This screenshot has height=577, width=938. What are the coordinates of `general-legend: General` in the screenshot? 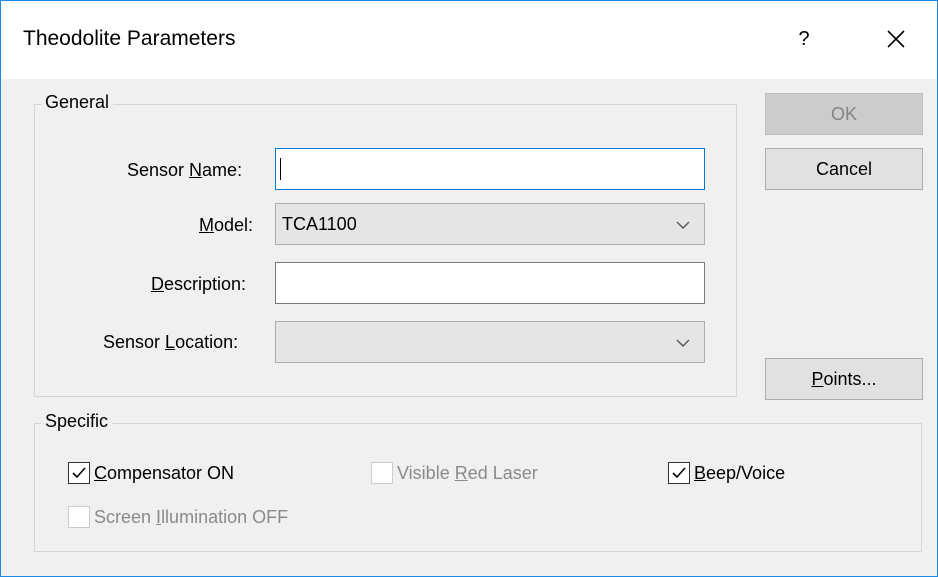 It's located at (77, 102).